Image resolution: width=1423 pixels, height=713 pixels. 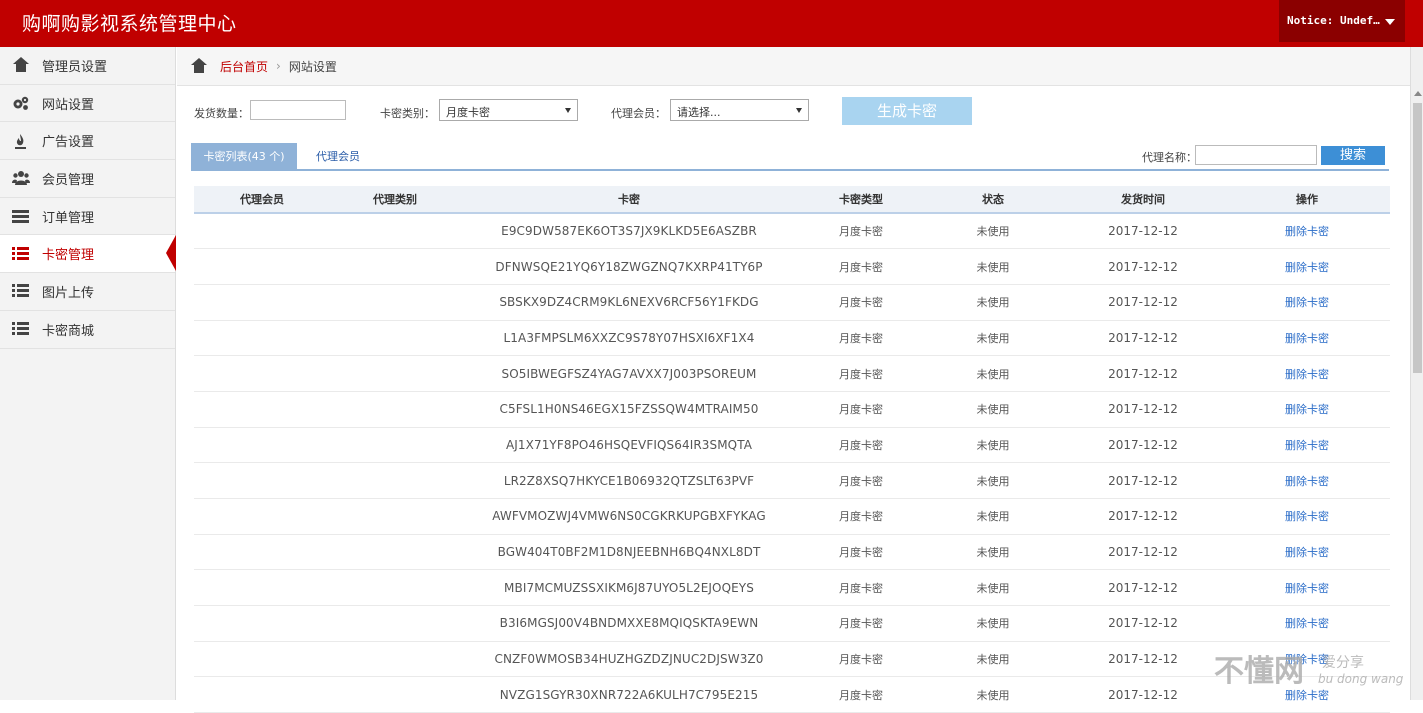 I want to click on users-icon, so click(x=21, y=178).